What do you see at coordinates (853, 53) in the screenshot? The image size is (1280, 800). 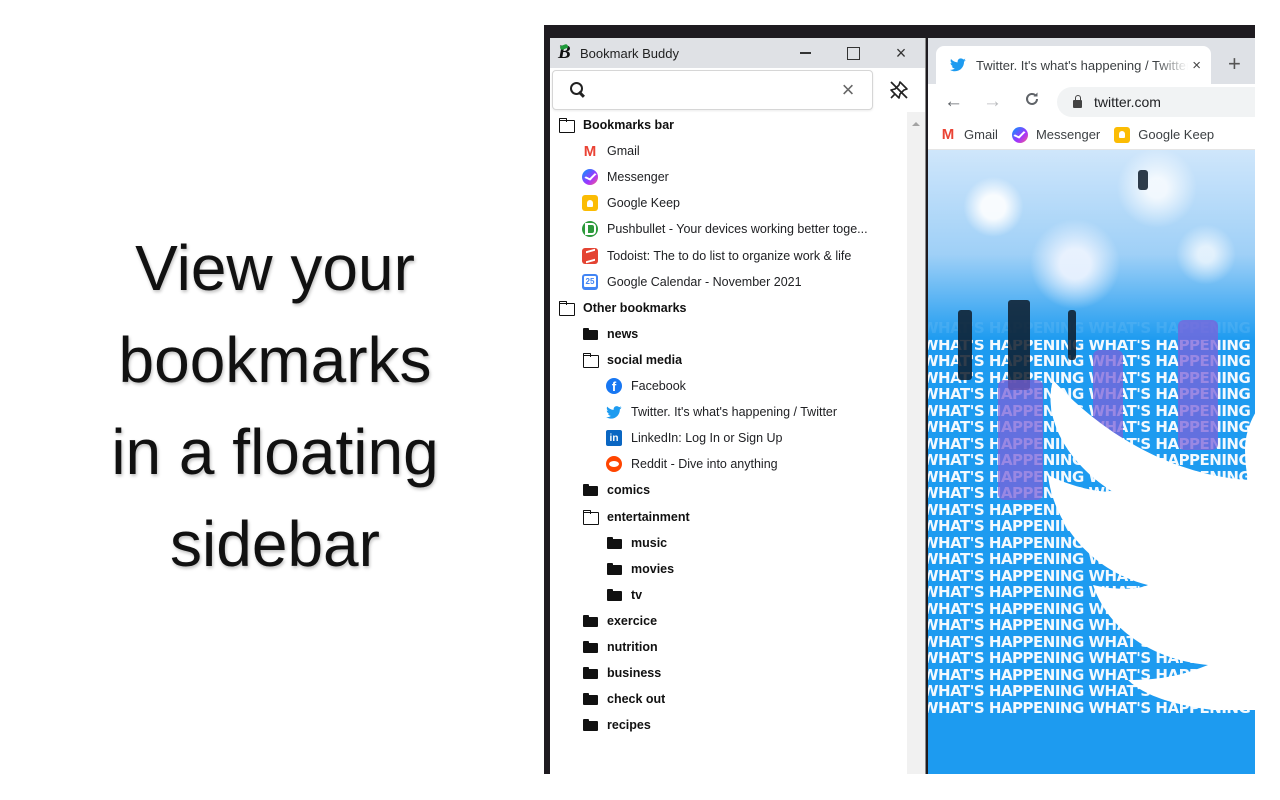 I see `maximize-button` at bounding box center [853, 53].